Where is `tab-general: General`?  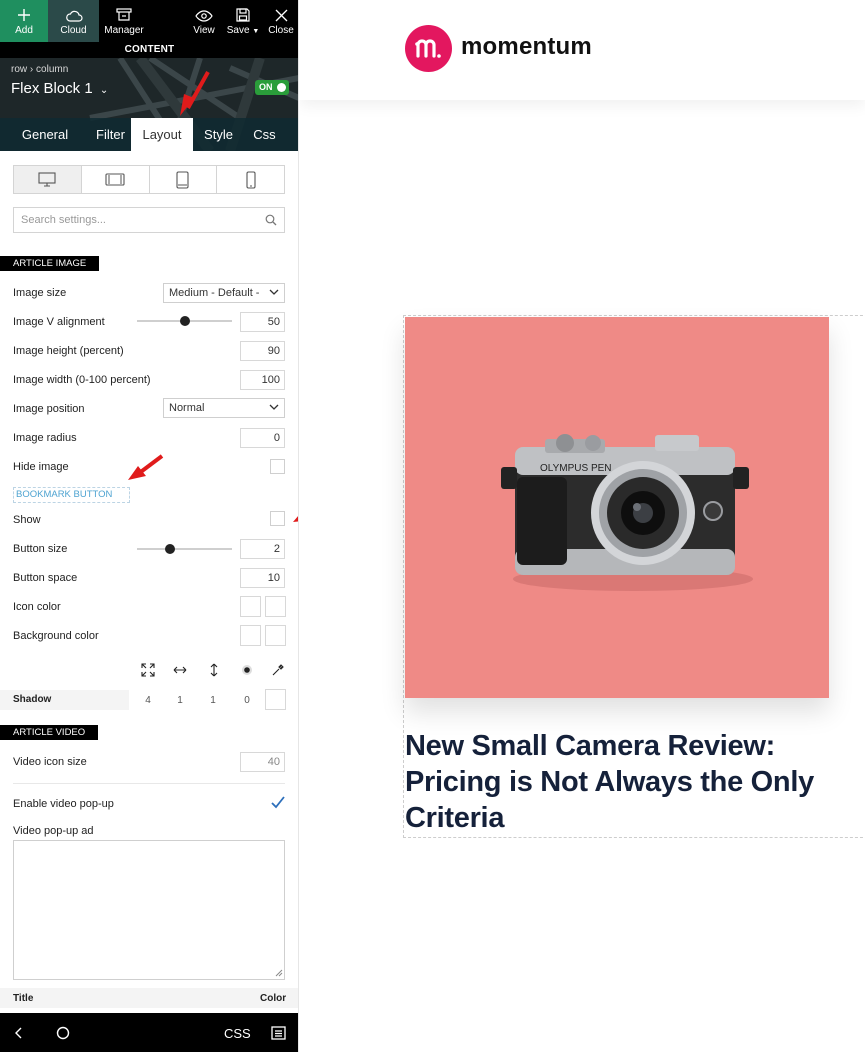
tab-general: General is located at coordinates (45, 134).